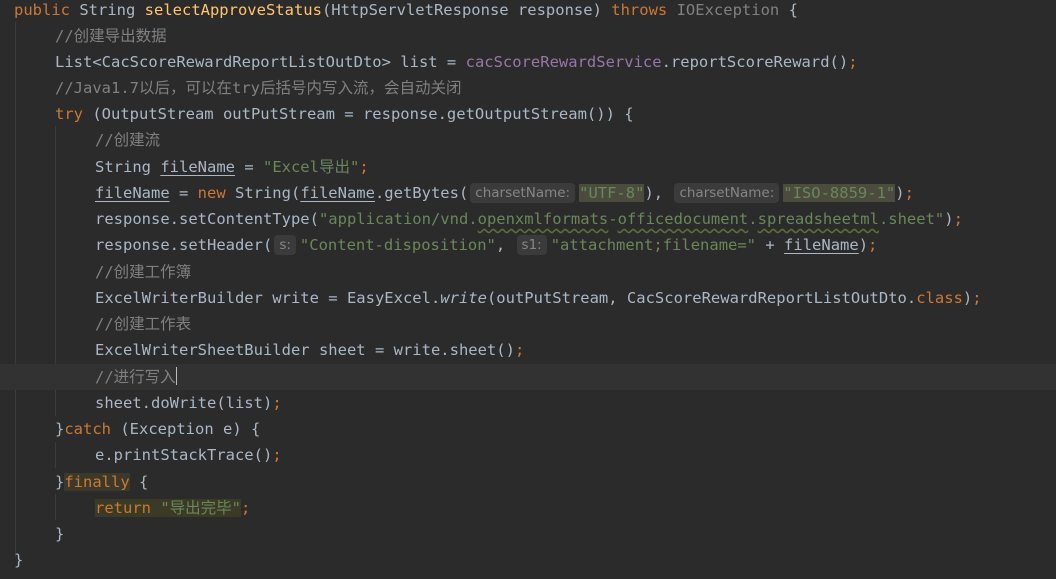 The image size is (1056, 579). What do you see at coordinates (268, 298) in the screenshot?
I see `builder-declaration: ExcelWriterBuilder write = EasyExcel.` at bounding box center [268, 298].